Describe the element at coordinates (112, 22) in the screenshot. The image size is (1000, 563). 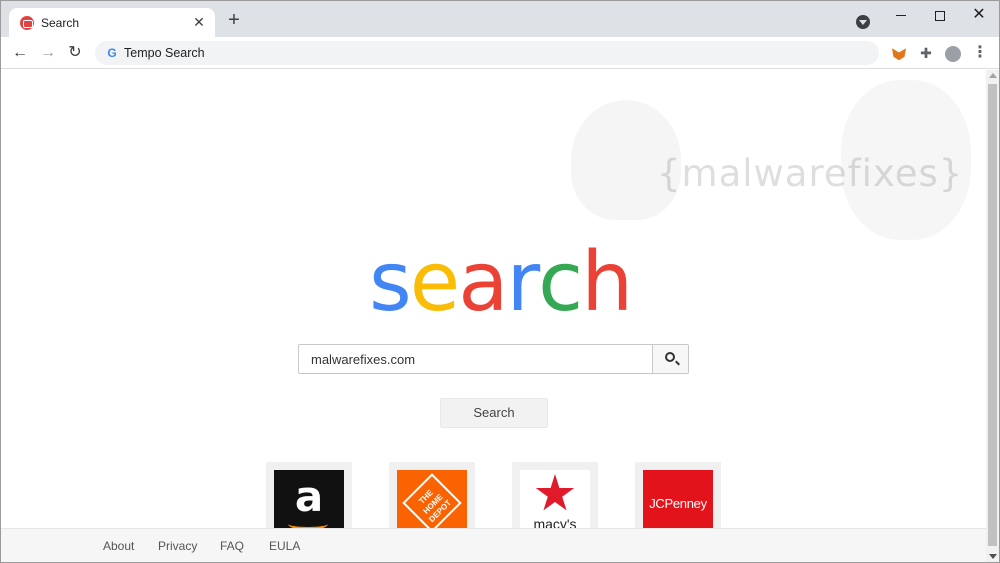
I see `tab-search: Search ✕` at that location.